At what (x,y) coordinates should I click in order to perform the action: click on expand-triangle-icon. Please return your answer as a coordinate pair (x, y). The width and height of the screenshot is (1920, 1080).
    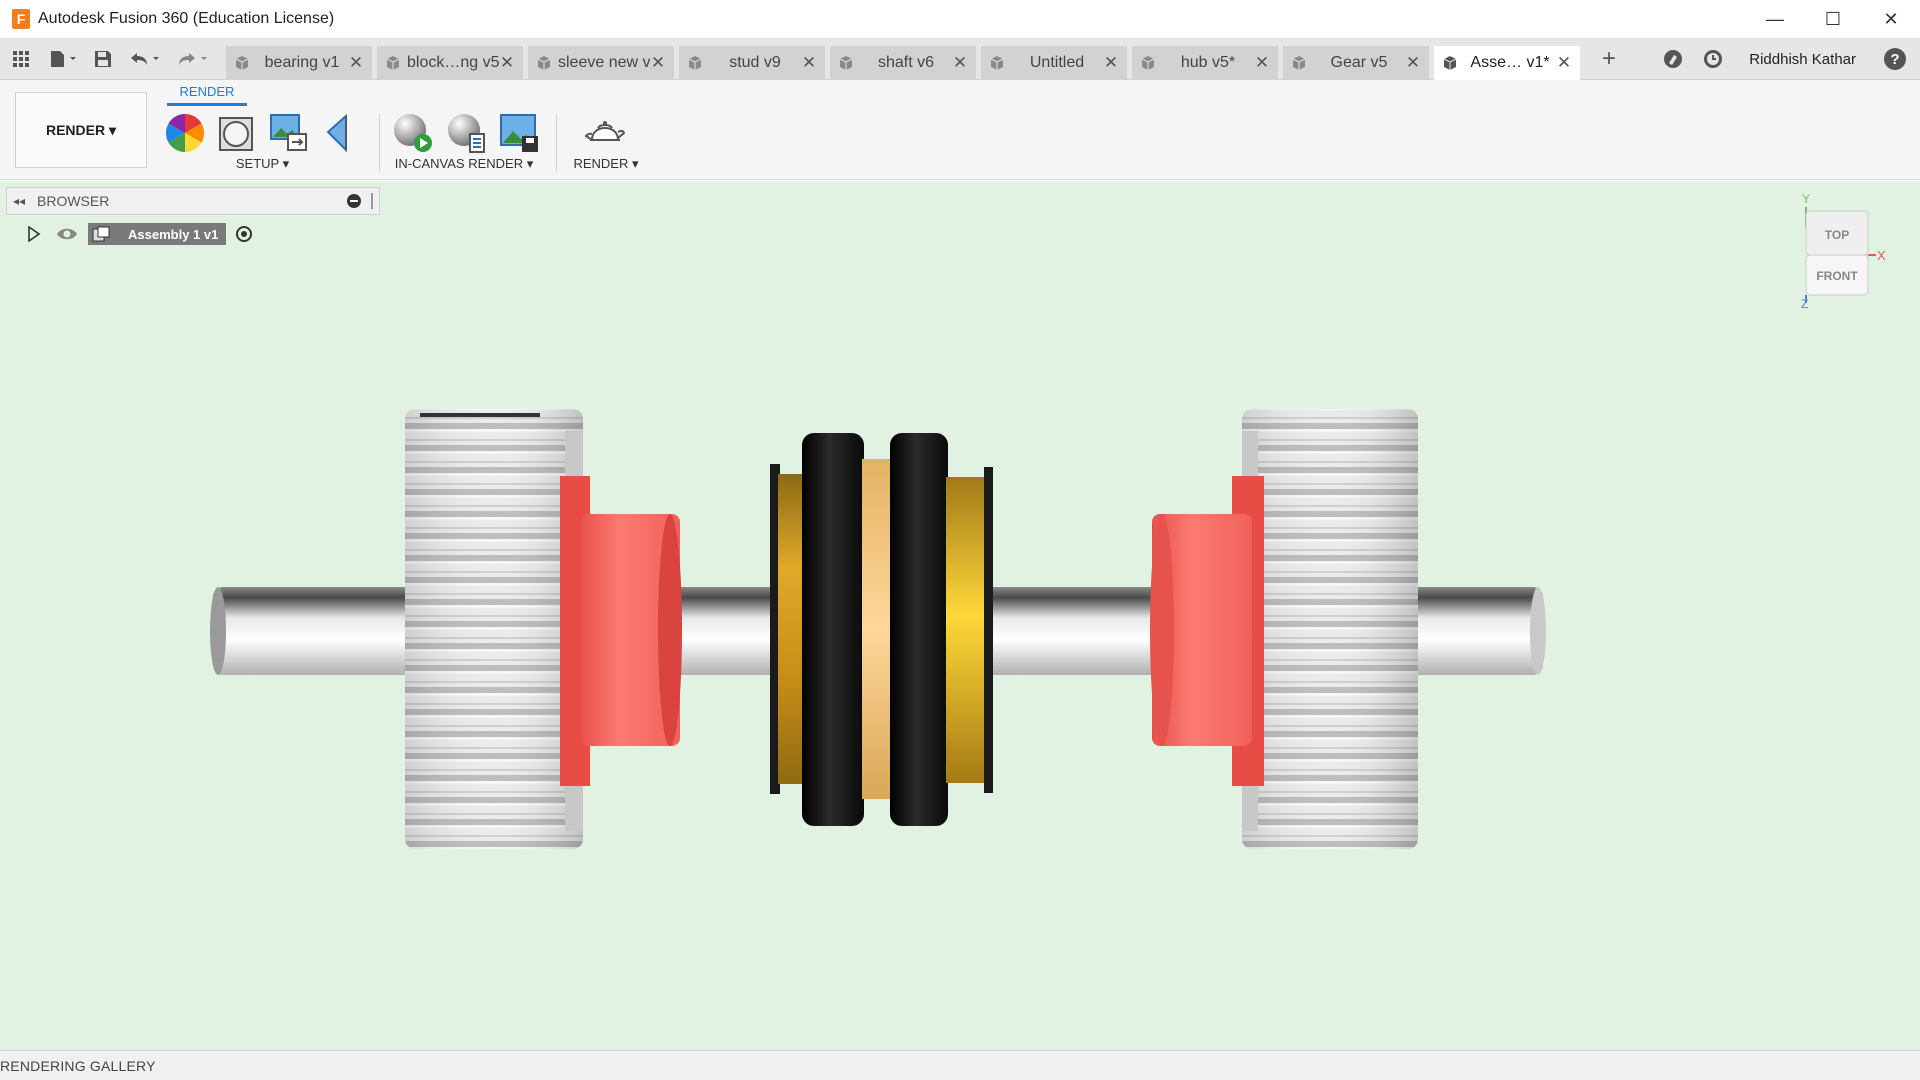
    Looking at the image, I should click on (34, 234).